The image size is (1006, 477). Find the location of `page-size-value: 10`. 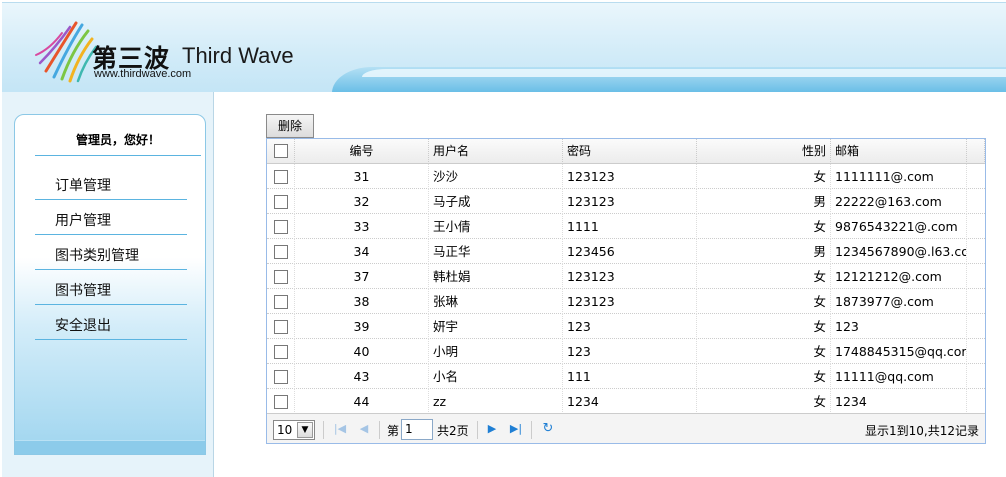

page-size-value: 10 is located at coordinates (285, 430).